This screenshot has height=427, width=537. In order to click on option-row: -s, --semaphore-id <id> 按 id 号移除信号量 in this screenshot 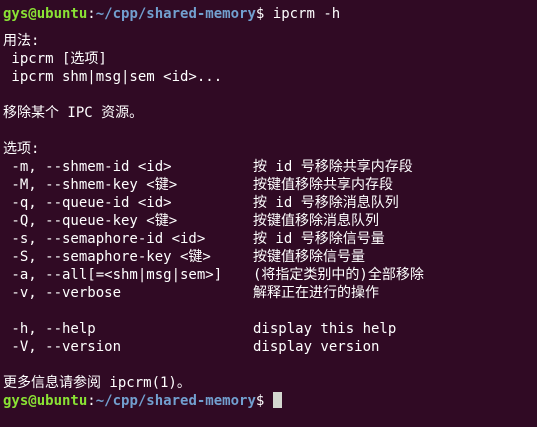, I will do `click(270, 239)`.